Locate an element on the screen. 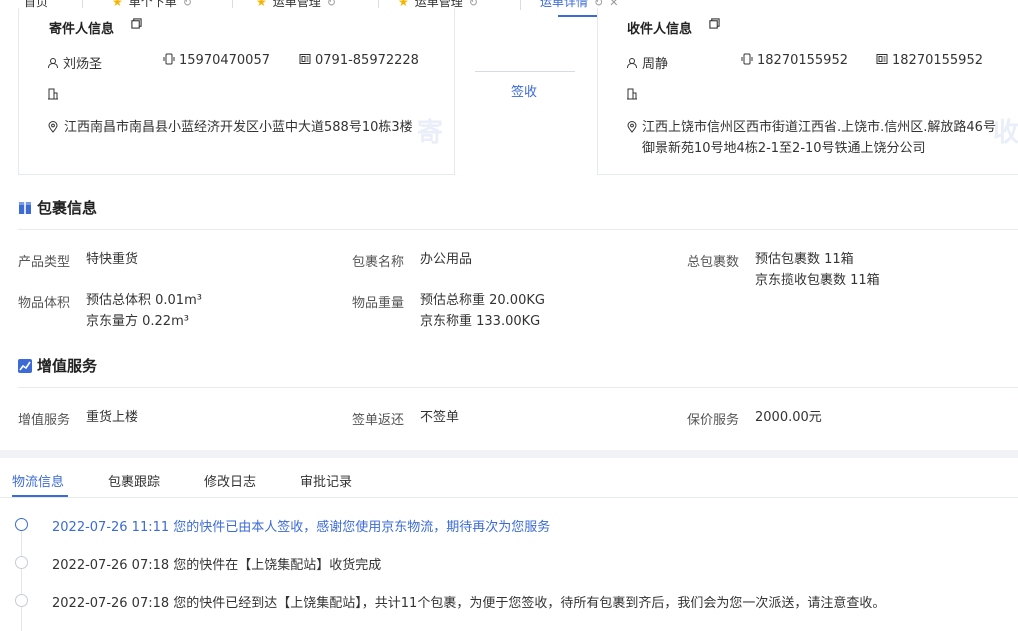 The height and width of the screenshot is (631, 1018). service-label: 增值服务 is located at coordinates (44, 420).